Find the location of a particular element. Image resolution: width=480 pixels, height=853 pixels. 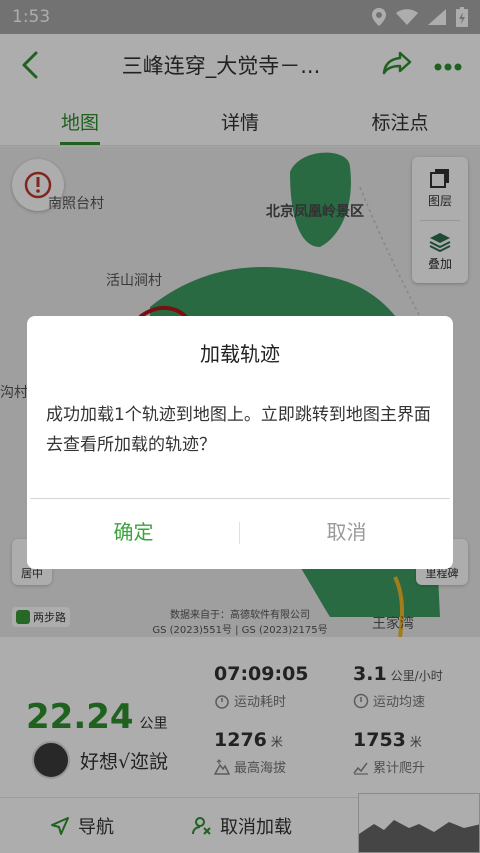

cancel-button: 取消 is located at coordinates (346, 530).